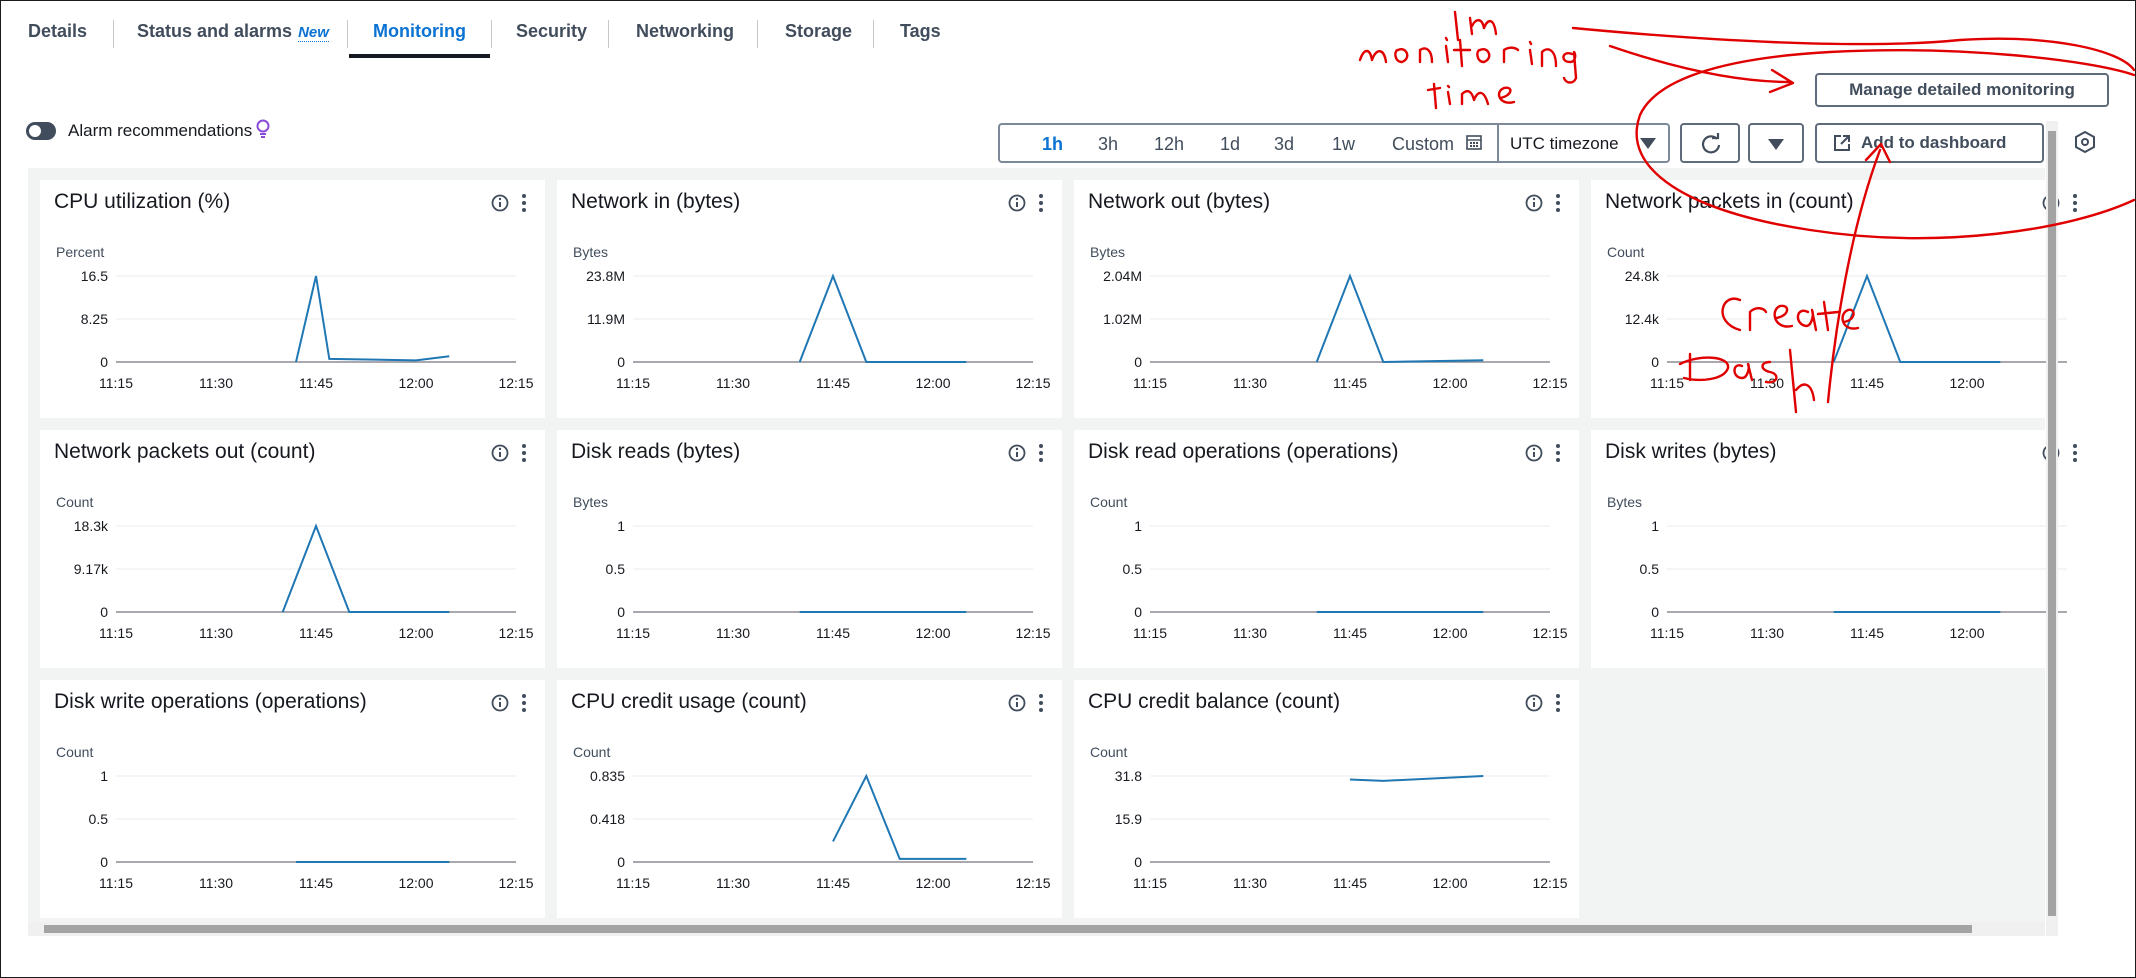 The image size is (2136, 978). I want to click on refresh-icon, so click(1711, 143).